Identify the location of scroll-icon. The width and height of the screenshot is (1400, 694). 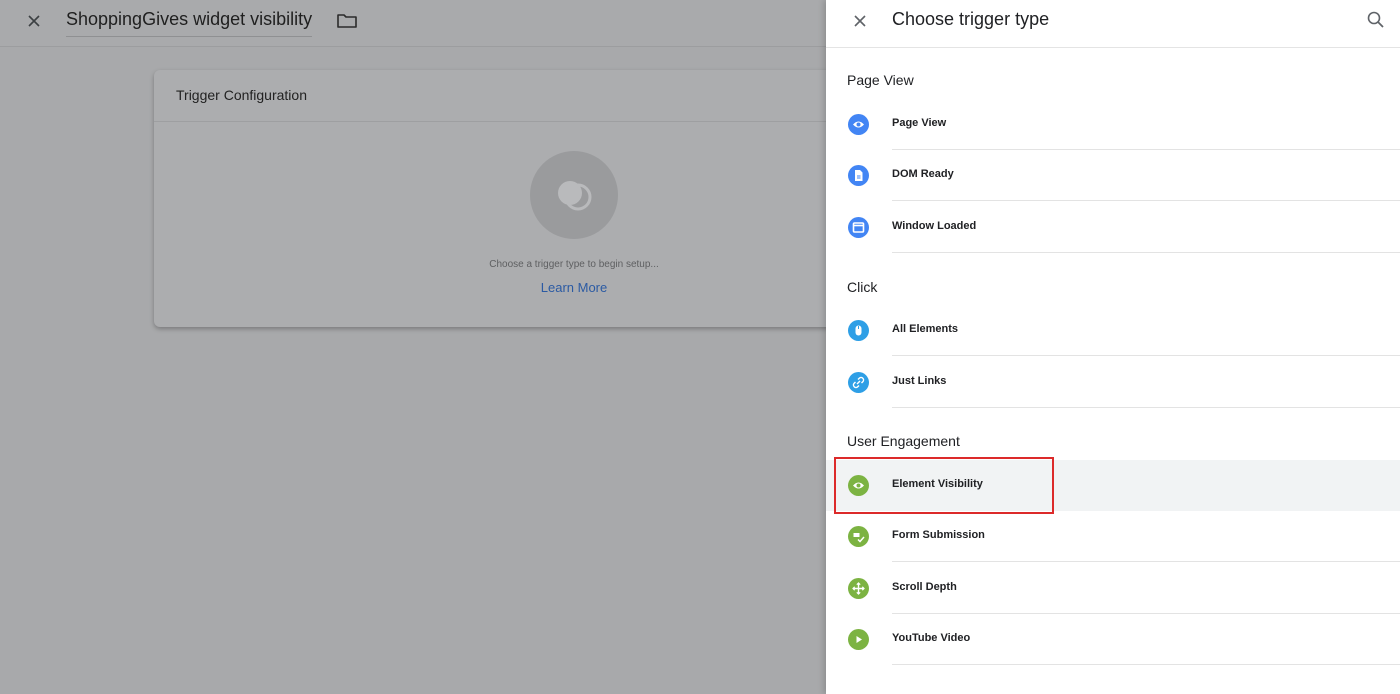
(858, 588).